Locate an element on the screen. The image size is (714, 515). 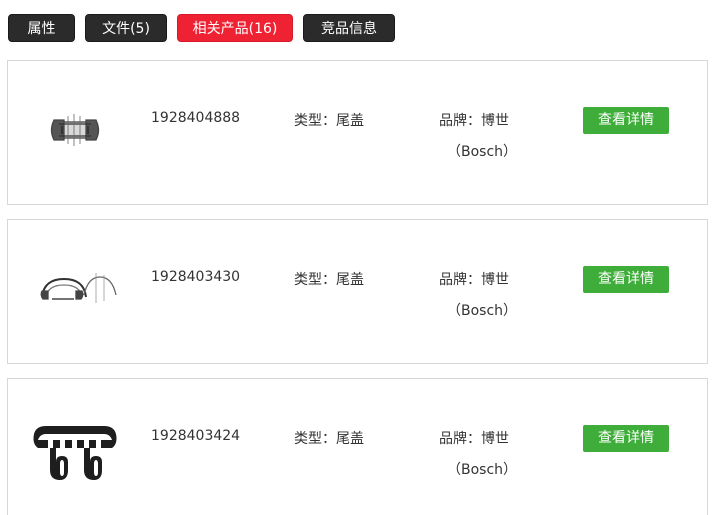
part-number: 1928403424 is located at coordinates (196, 436).